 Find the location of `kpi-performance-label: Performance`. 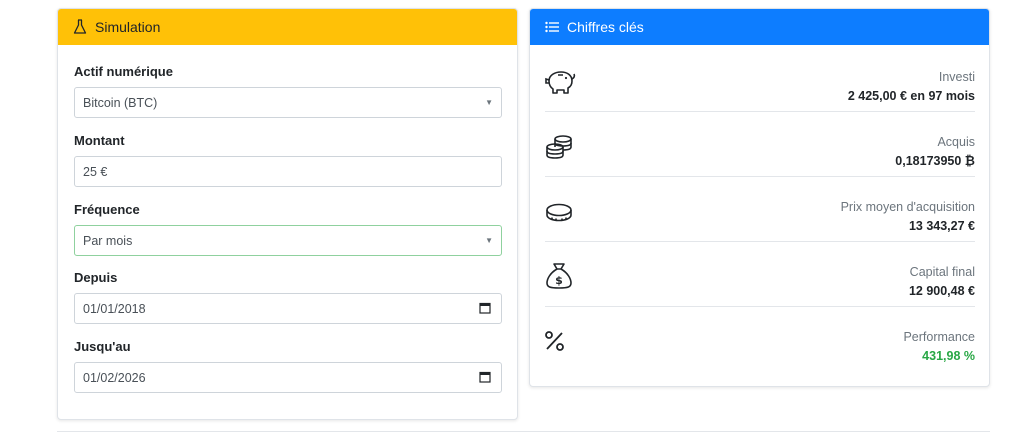

kpi-performance-label: Performance is located at coordinates (939, 337).